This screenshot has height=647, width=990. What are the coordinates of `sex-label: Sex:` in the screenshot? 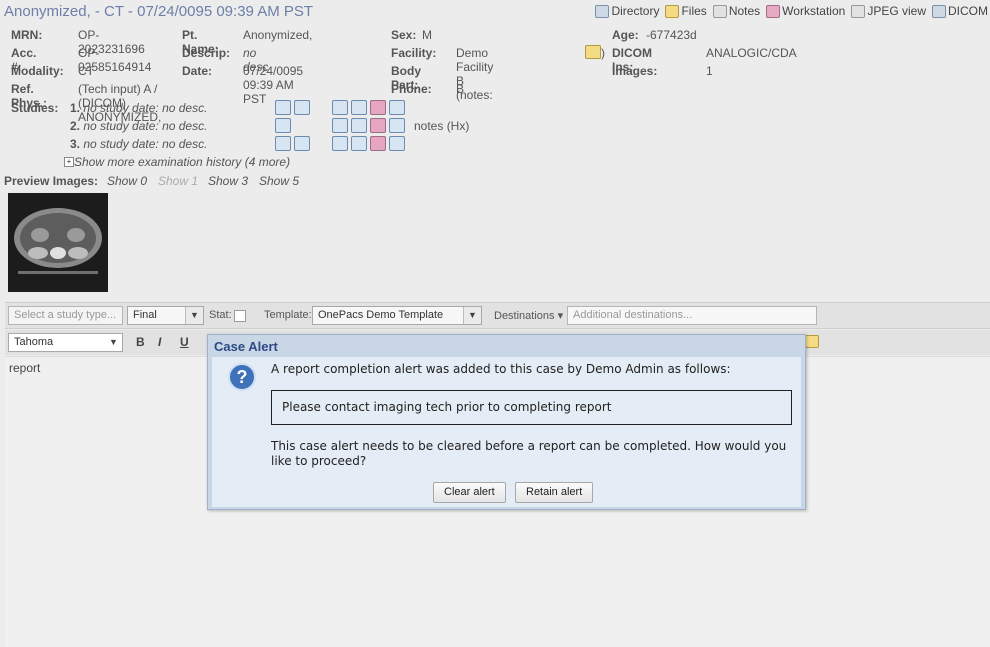 It's located at (404, 35).